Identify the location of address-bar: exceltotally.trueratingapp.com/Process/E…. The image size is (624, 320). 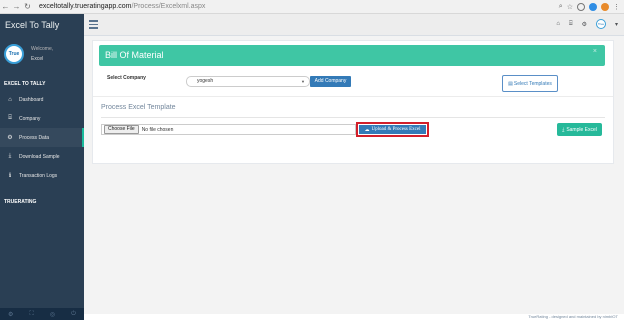
(299, 6).